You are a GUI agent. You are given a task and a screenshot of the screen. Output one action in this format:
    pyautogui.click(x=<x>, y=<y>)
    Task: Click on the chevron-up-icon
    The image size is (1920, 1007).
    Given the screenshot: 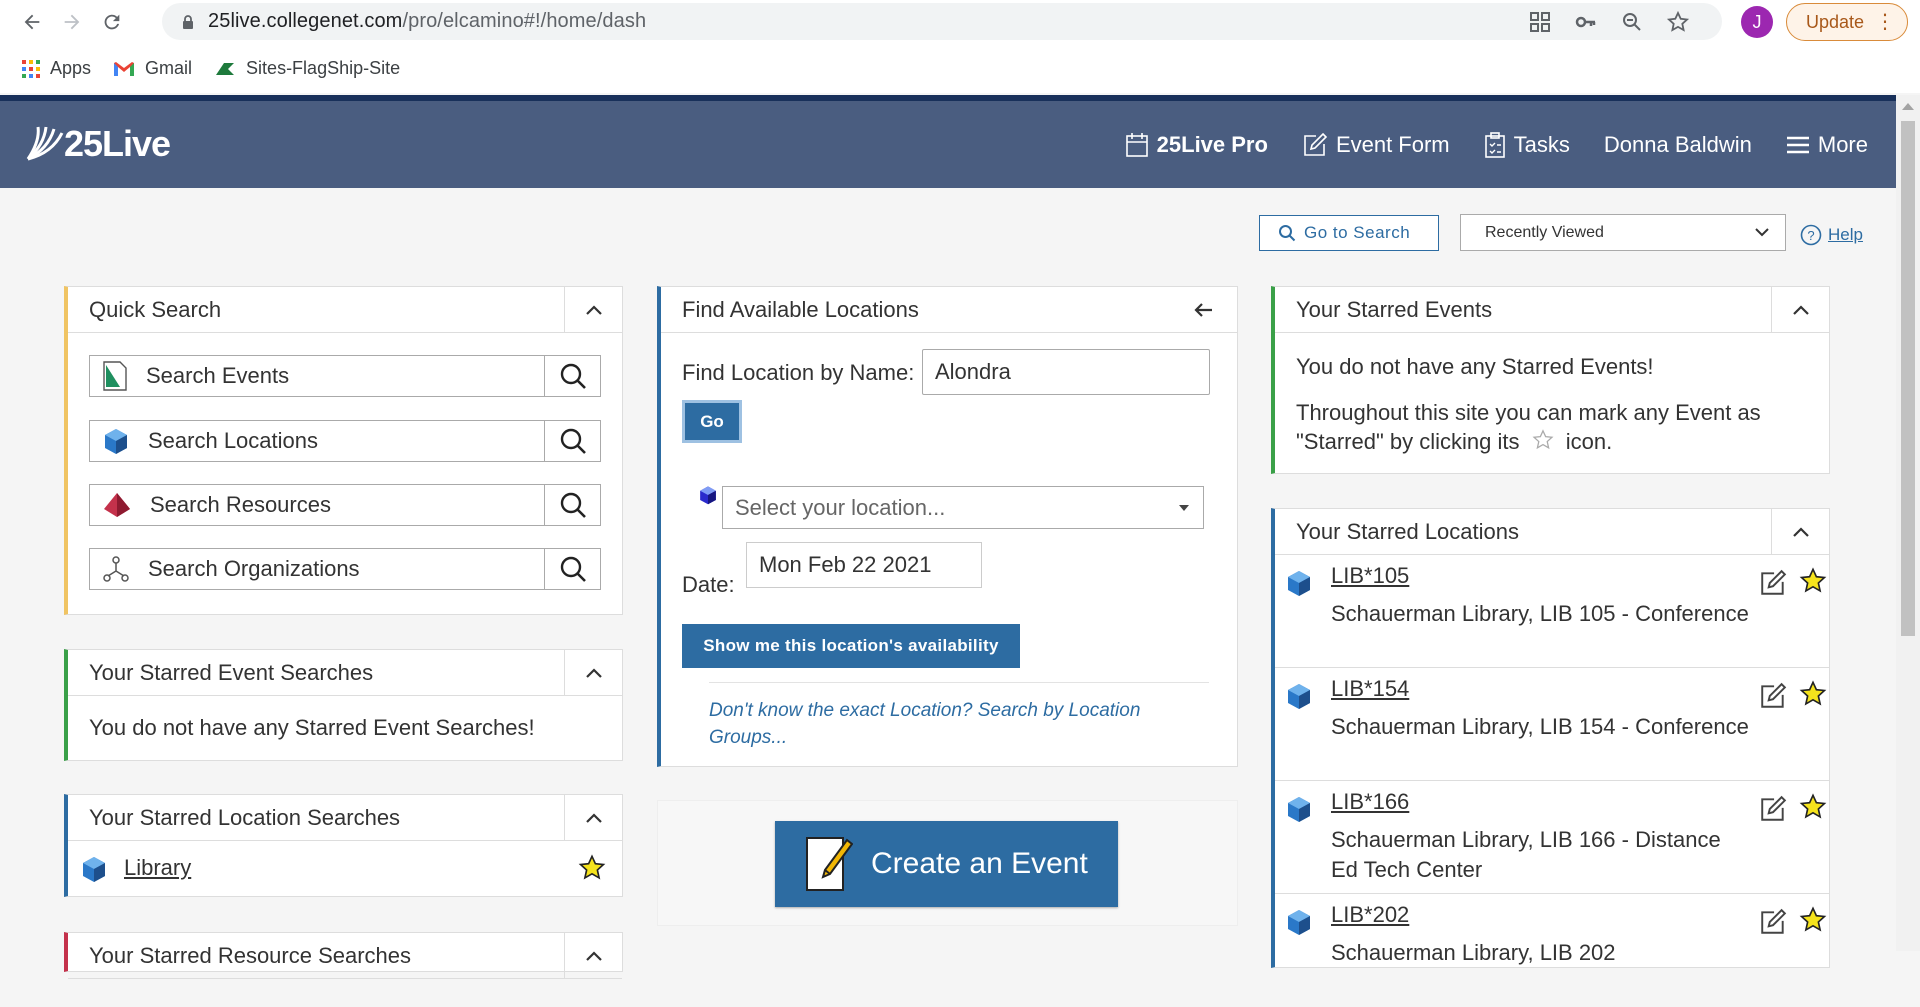 What is the action you would take?
    pyautogui.click(x=593, y=955)
    